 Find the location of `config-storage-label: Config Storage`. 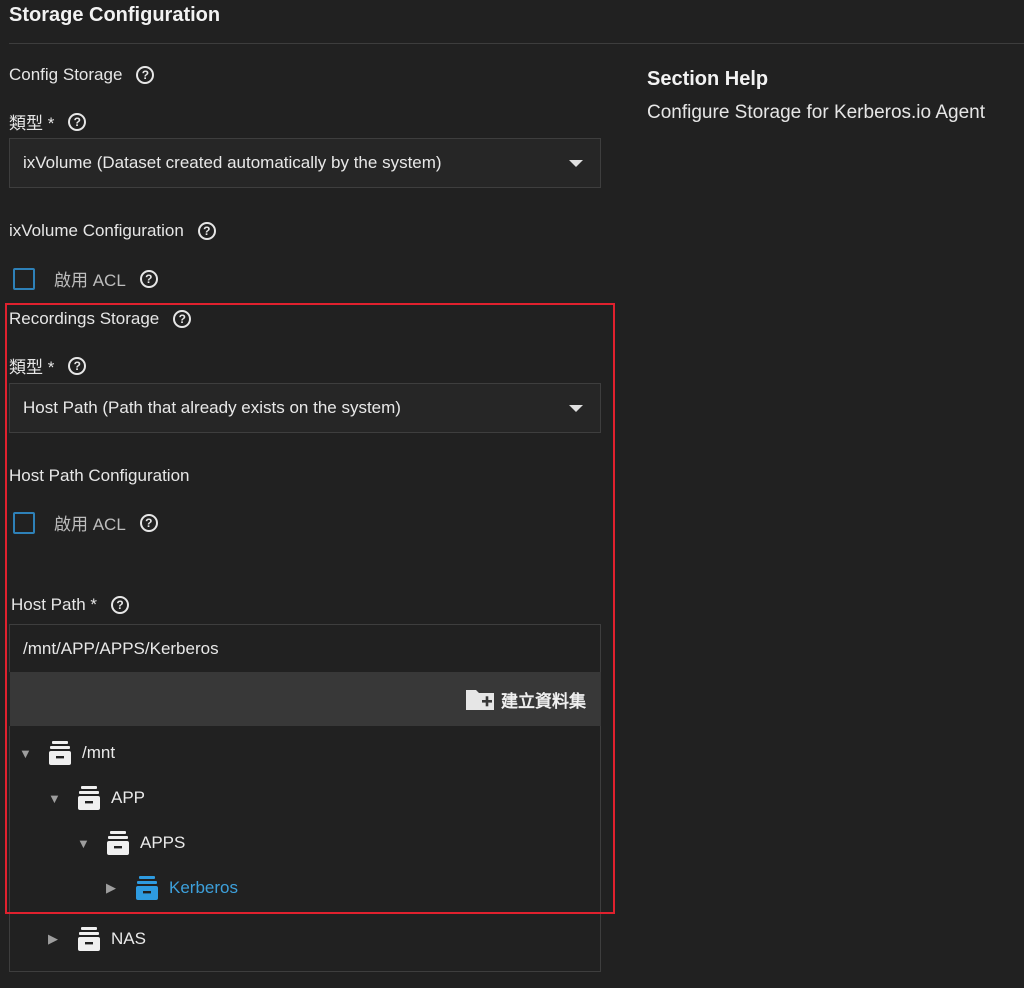

config-storage-label: Config Storage is located at coordinates (66, 74).